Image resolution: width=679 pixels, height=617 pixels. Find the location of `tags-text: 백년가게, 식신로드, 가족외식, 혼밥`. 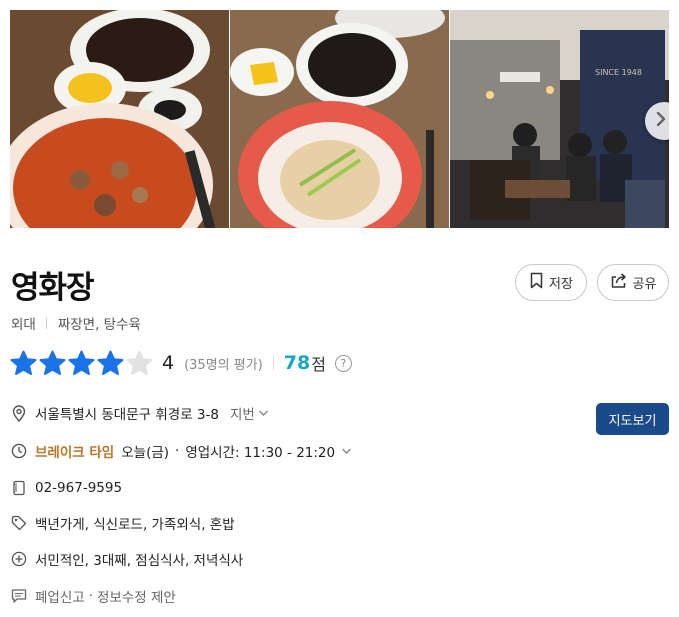

tags-text: 백년가게, 식신로드, 가족외식, 혼밥 is located at coordinates (135, 525).